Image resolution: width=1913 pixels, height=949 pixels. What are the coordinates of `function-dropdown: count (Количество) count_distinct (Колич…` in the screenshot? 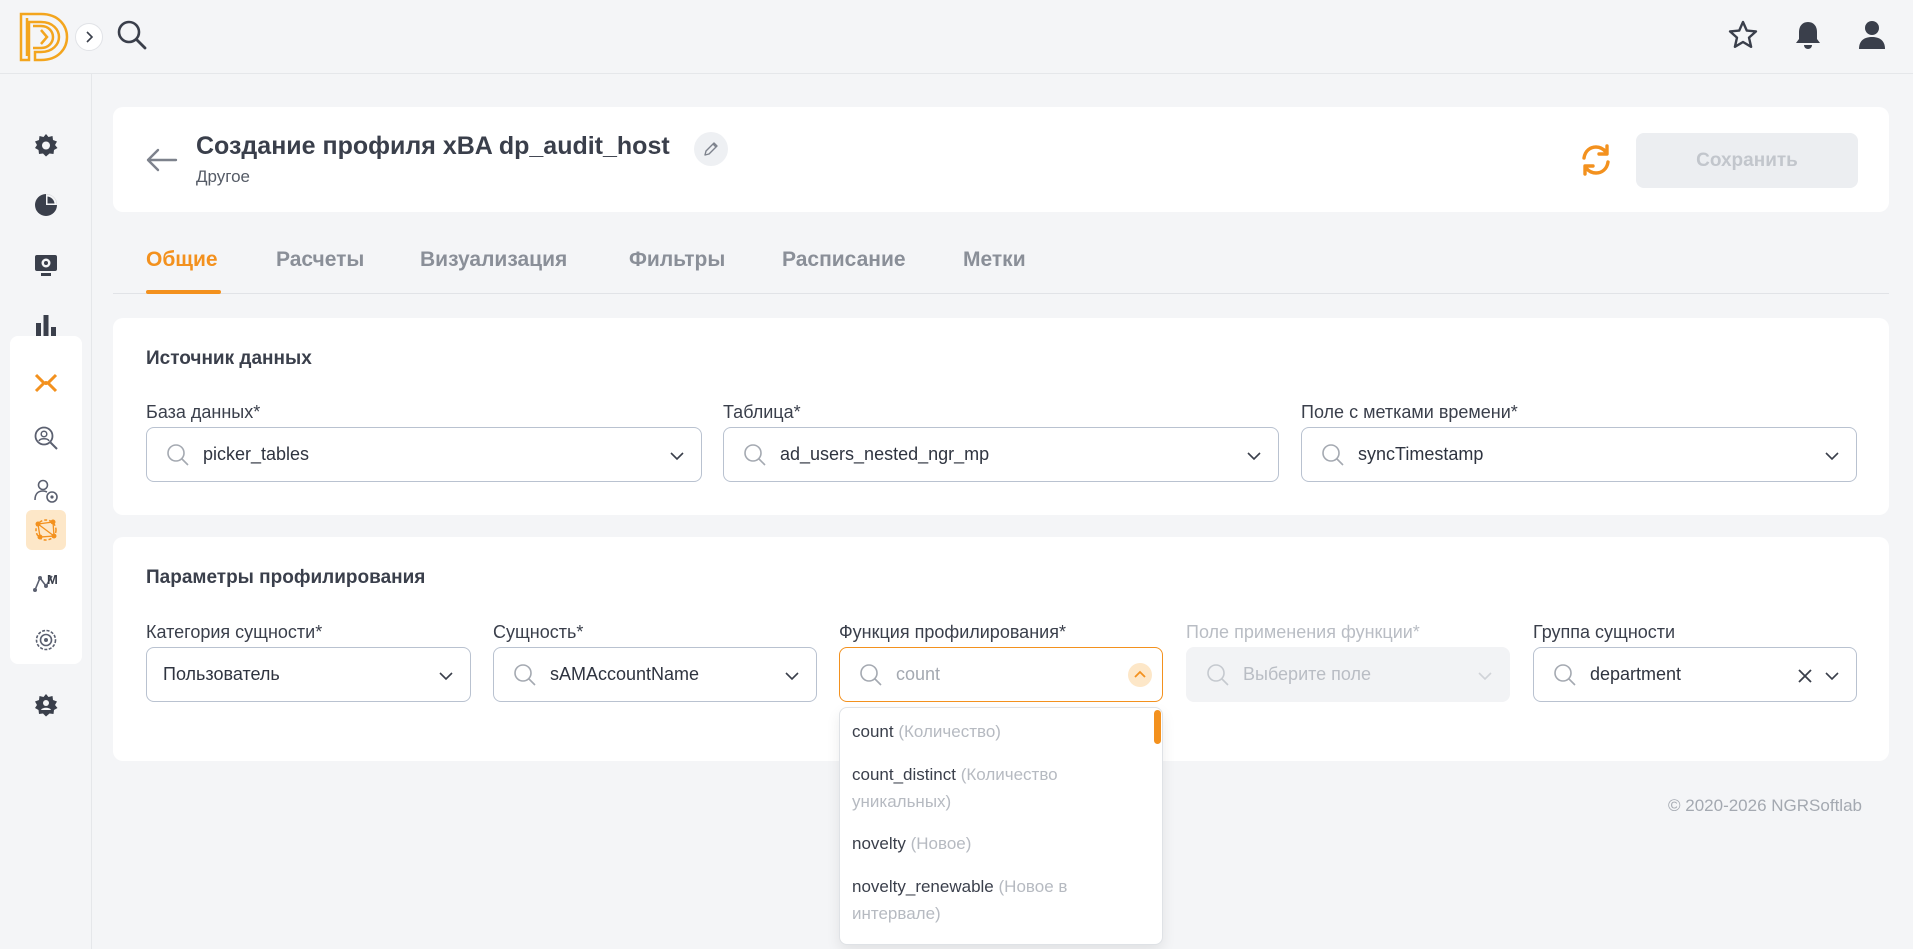 It's located at (1001, 826).